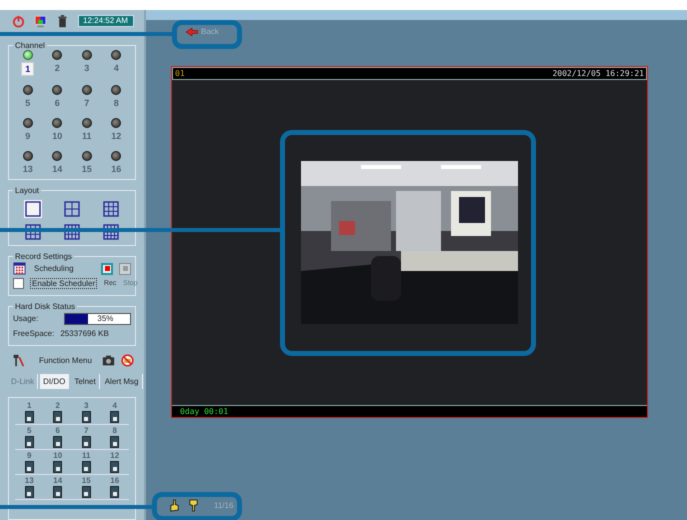 The image size is (687, 520). Describe the element at coordinates (116, 103) in the screenshot. I see `channel-button: 8` at that location.